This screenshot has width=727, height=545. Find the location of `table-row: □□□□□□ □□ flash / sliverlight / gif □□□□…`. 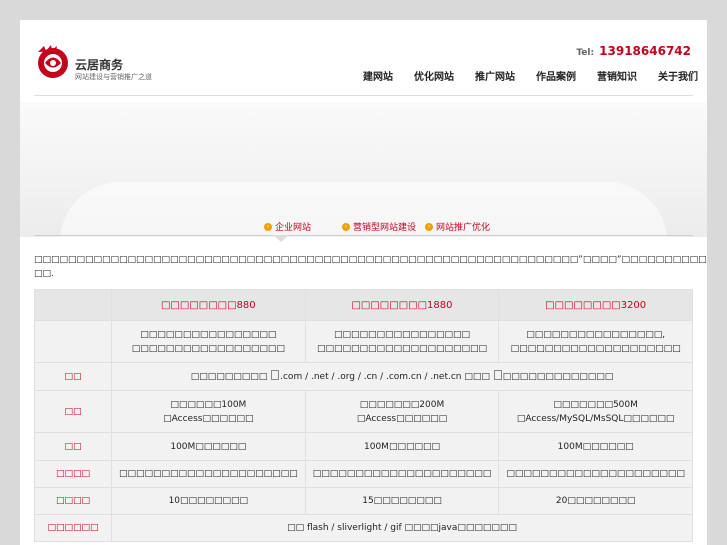

table-row: □□□□□□ □□ flash / sliverlight / gif □□□□… is located at coordinates (363, 528).